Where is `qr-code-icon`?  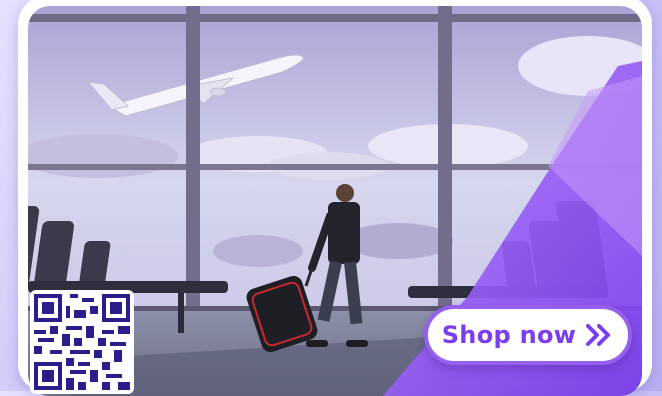
qr-code-icon is located at coordinates (82, 342).